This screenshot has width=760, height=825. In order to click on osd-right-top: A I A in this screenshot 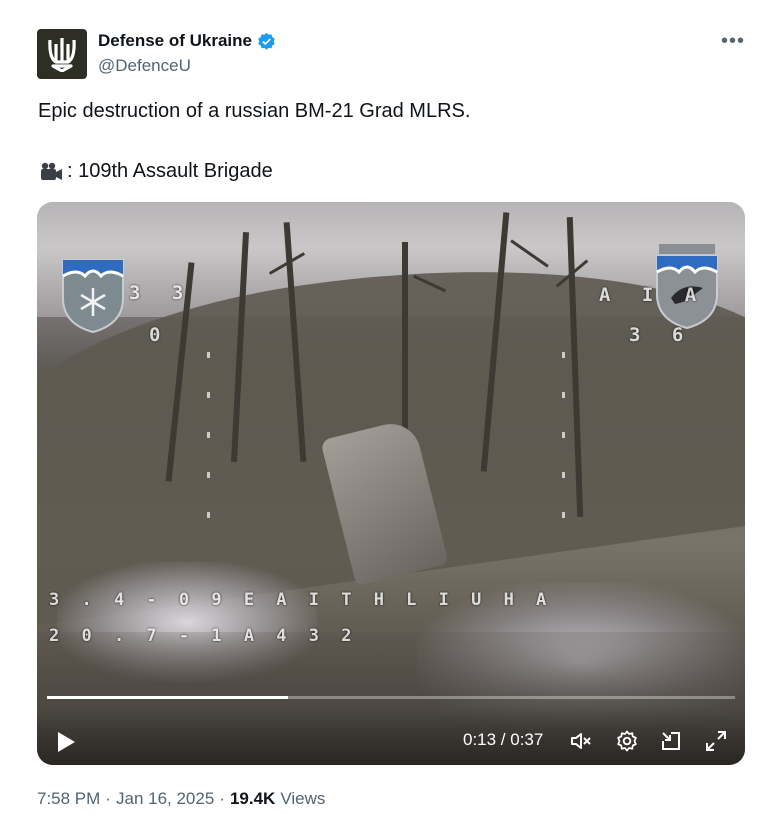, I will do `click(653, 295)`.